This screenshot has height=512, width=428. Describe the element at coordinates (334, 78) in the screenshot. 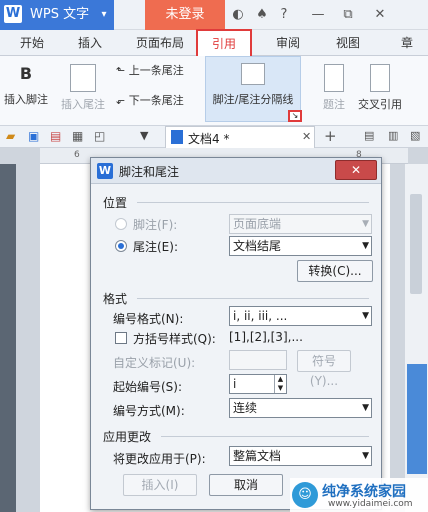

I see `caption-icon` at that location.